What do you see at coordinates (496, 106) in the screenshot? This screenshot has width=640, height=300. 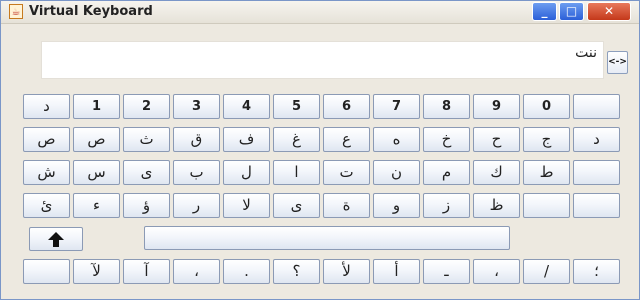 I see `key-r1-c10: 9` at bounding box center [496, 106].